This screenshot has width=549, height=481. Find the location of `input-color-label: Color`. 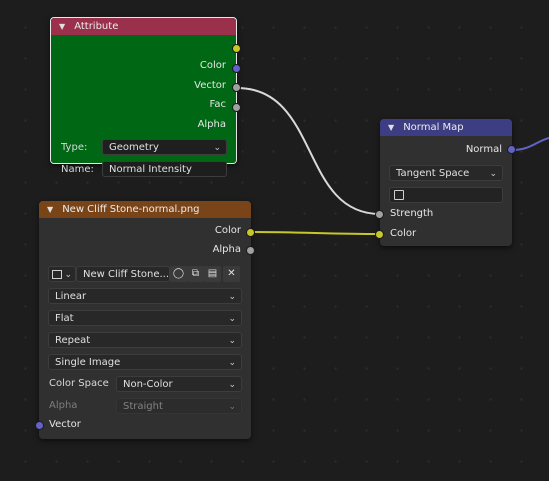

input-color-label: Color is located at coordinates (403, 233).